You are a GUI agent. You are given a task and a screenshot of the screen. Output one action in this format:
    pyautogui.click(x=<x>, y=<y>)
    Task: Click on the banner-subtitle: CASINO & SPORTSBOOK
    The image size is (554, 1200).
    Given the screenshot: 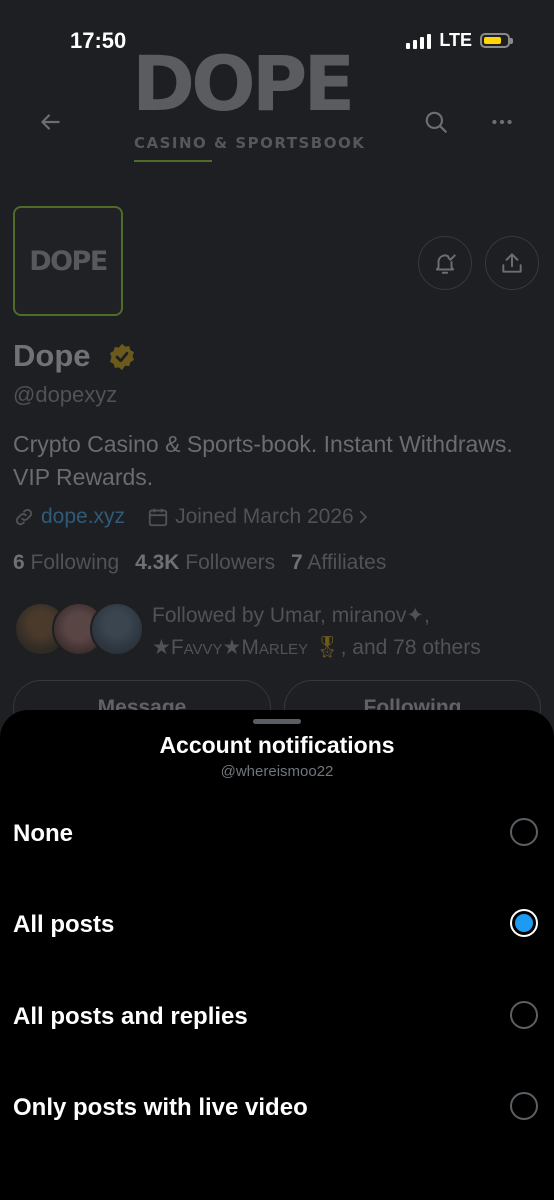 What is the action you would take?
    pyautogui.click(x=250, y=143)
    